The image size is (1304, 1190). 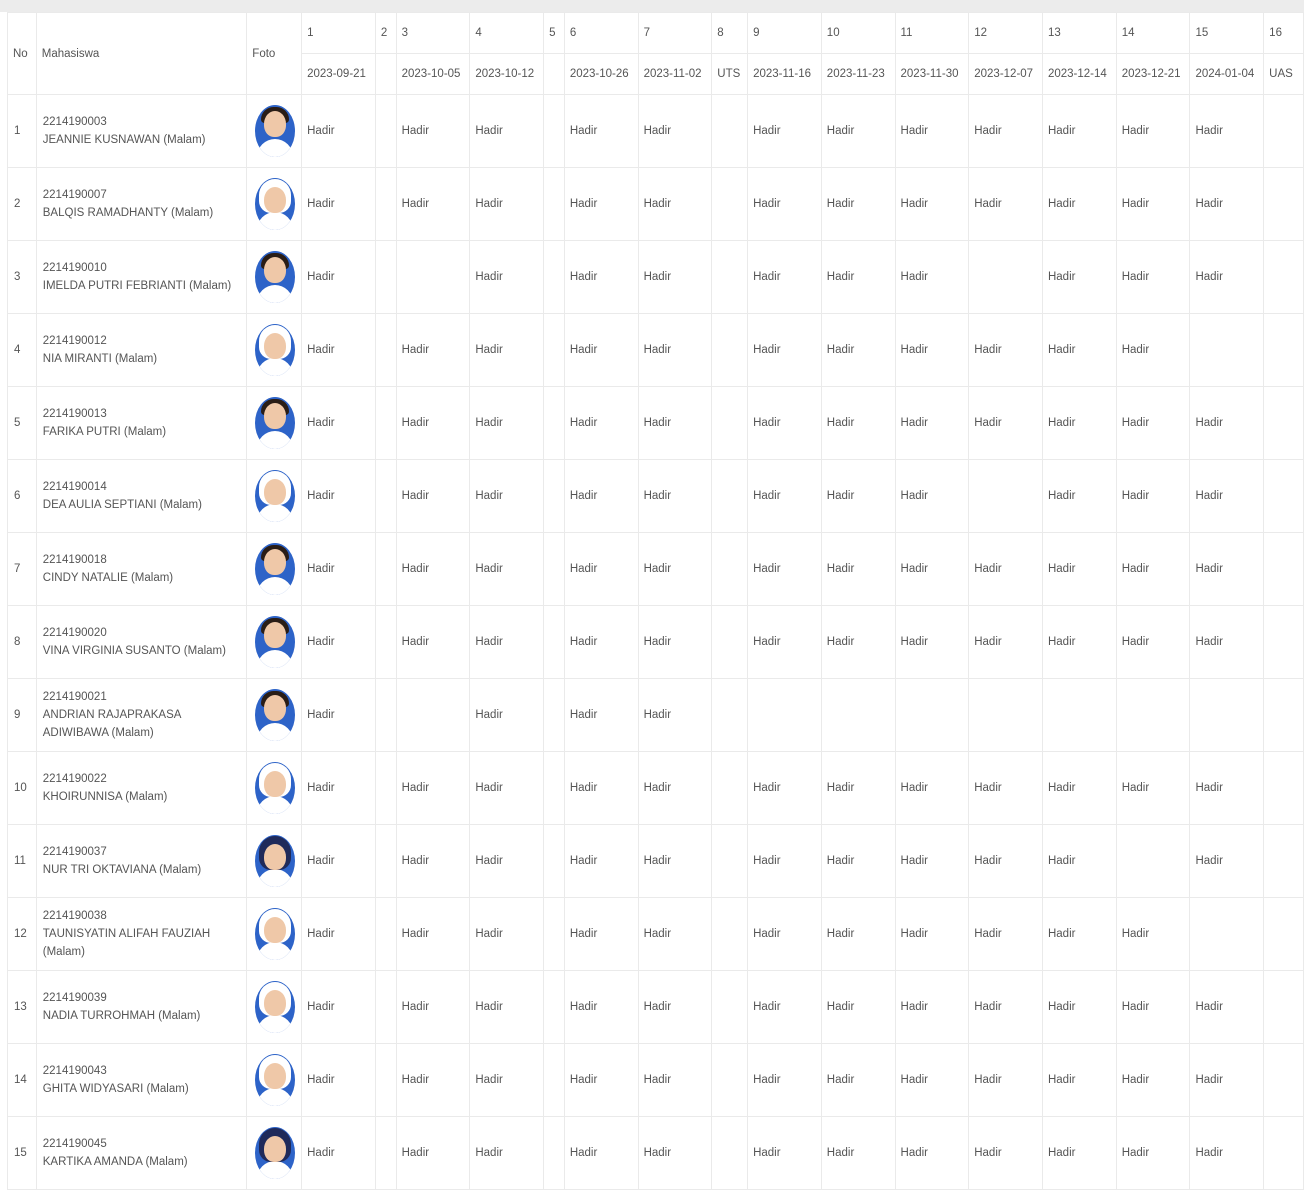 I want to click on student-nim: 2214190021, so click(x=74, y=697).